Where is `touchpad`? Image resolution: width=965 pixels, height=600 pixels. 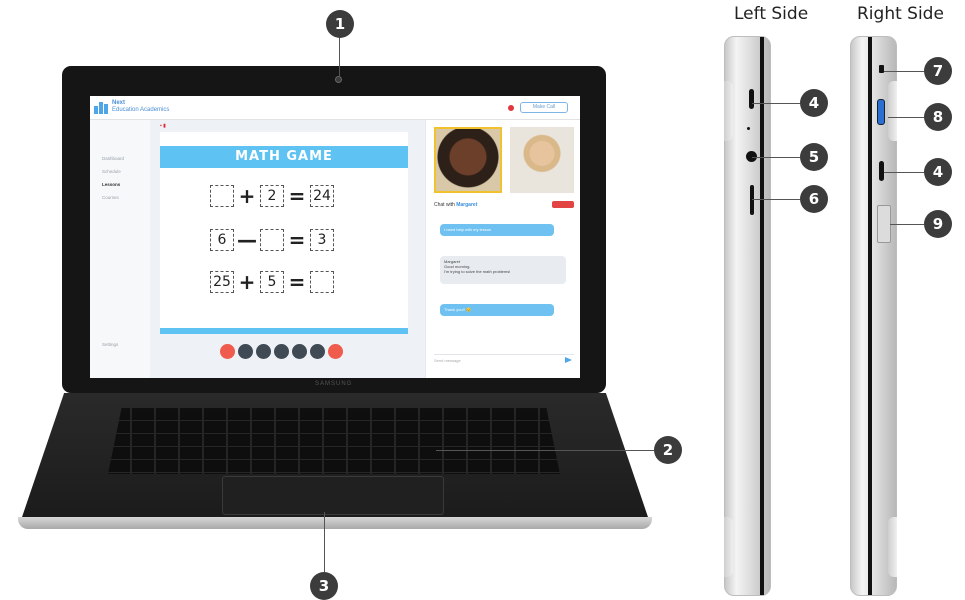 touchpad is located at coordinates (333, 495).